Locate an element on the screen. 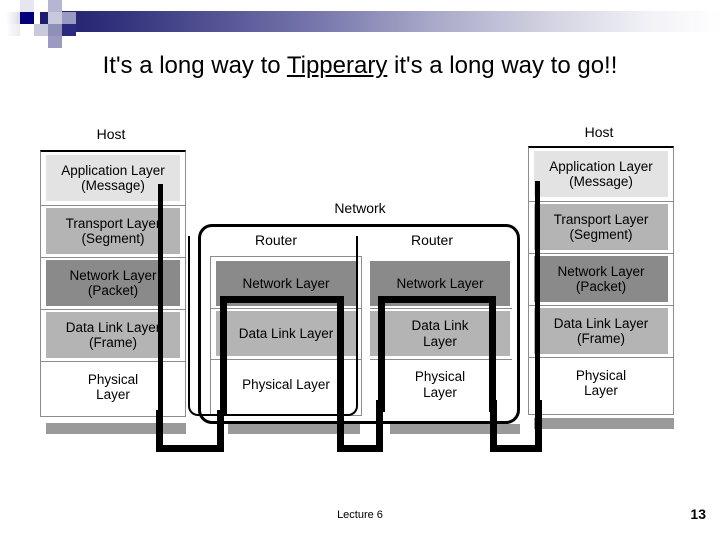 Image resolution: width=720 pixels, height=540 pixels. right-host-stack-line is located at coordinates (537, 308).